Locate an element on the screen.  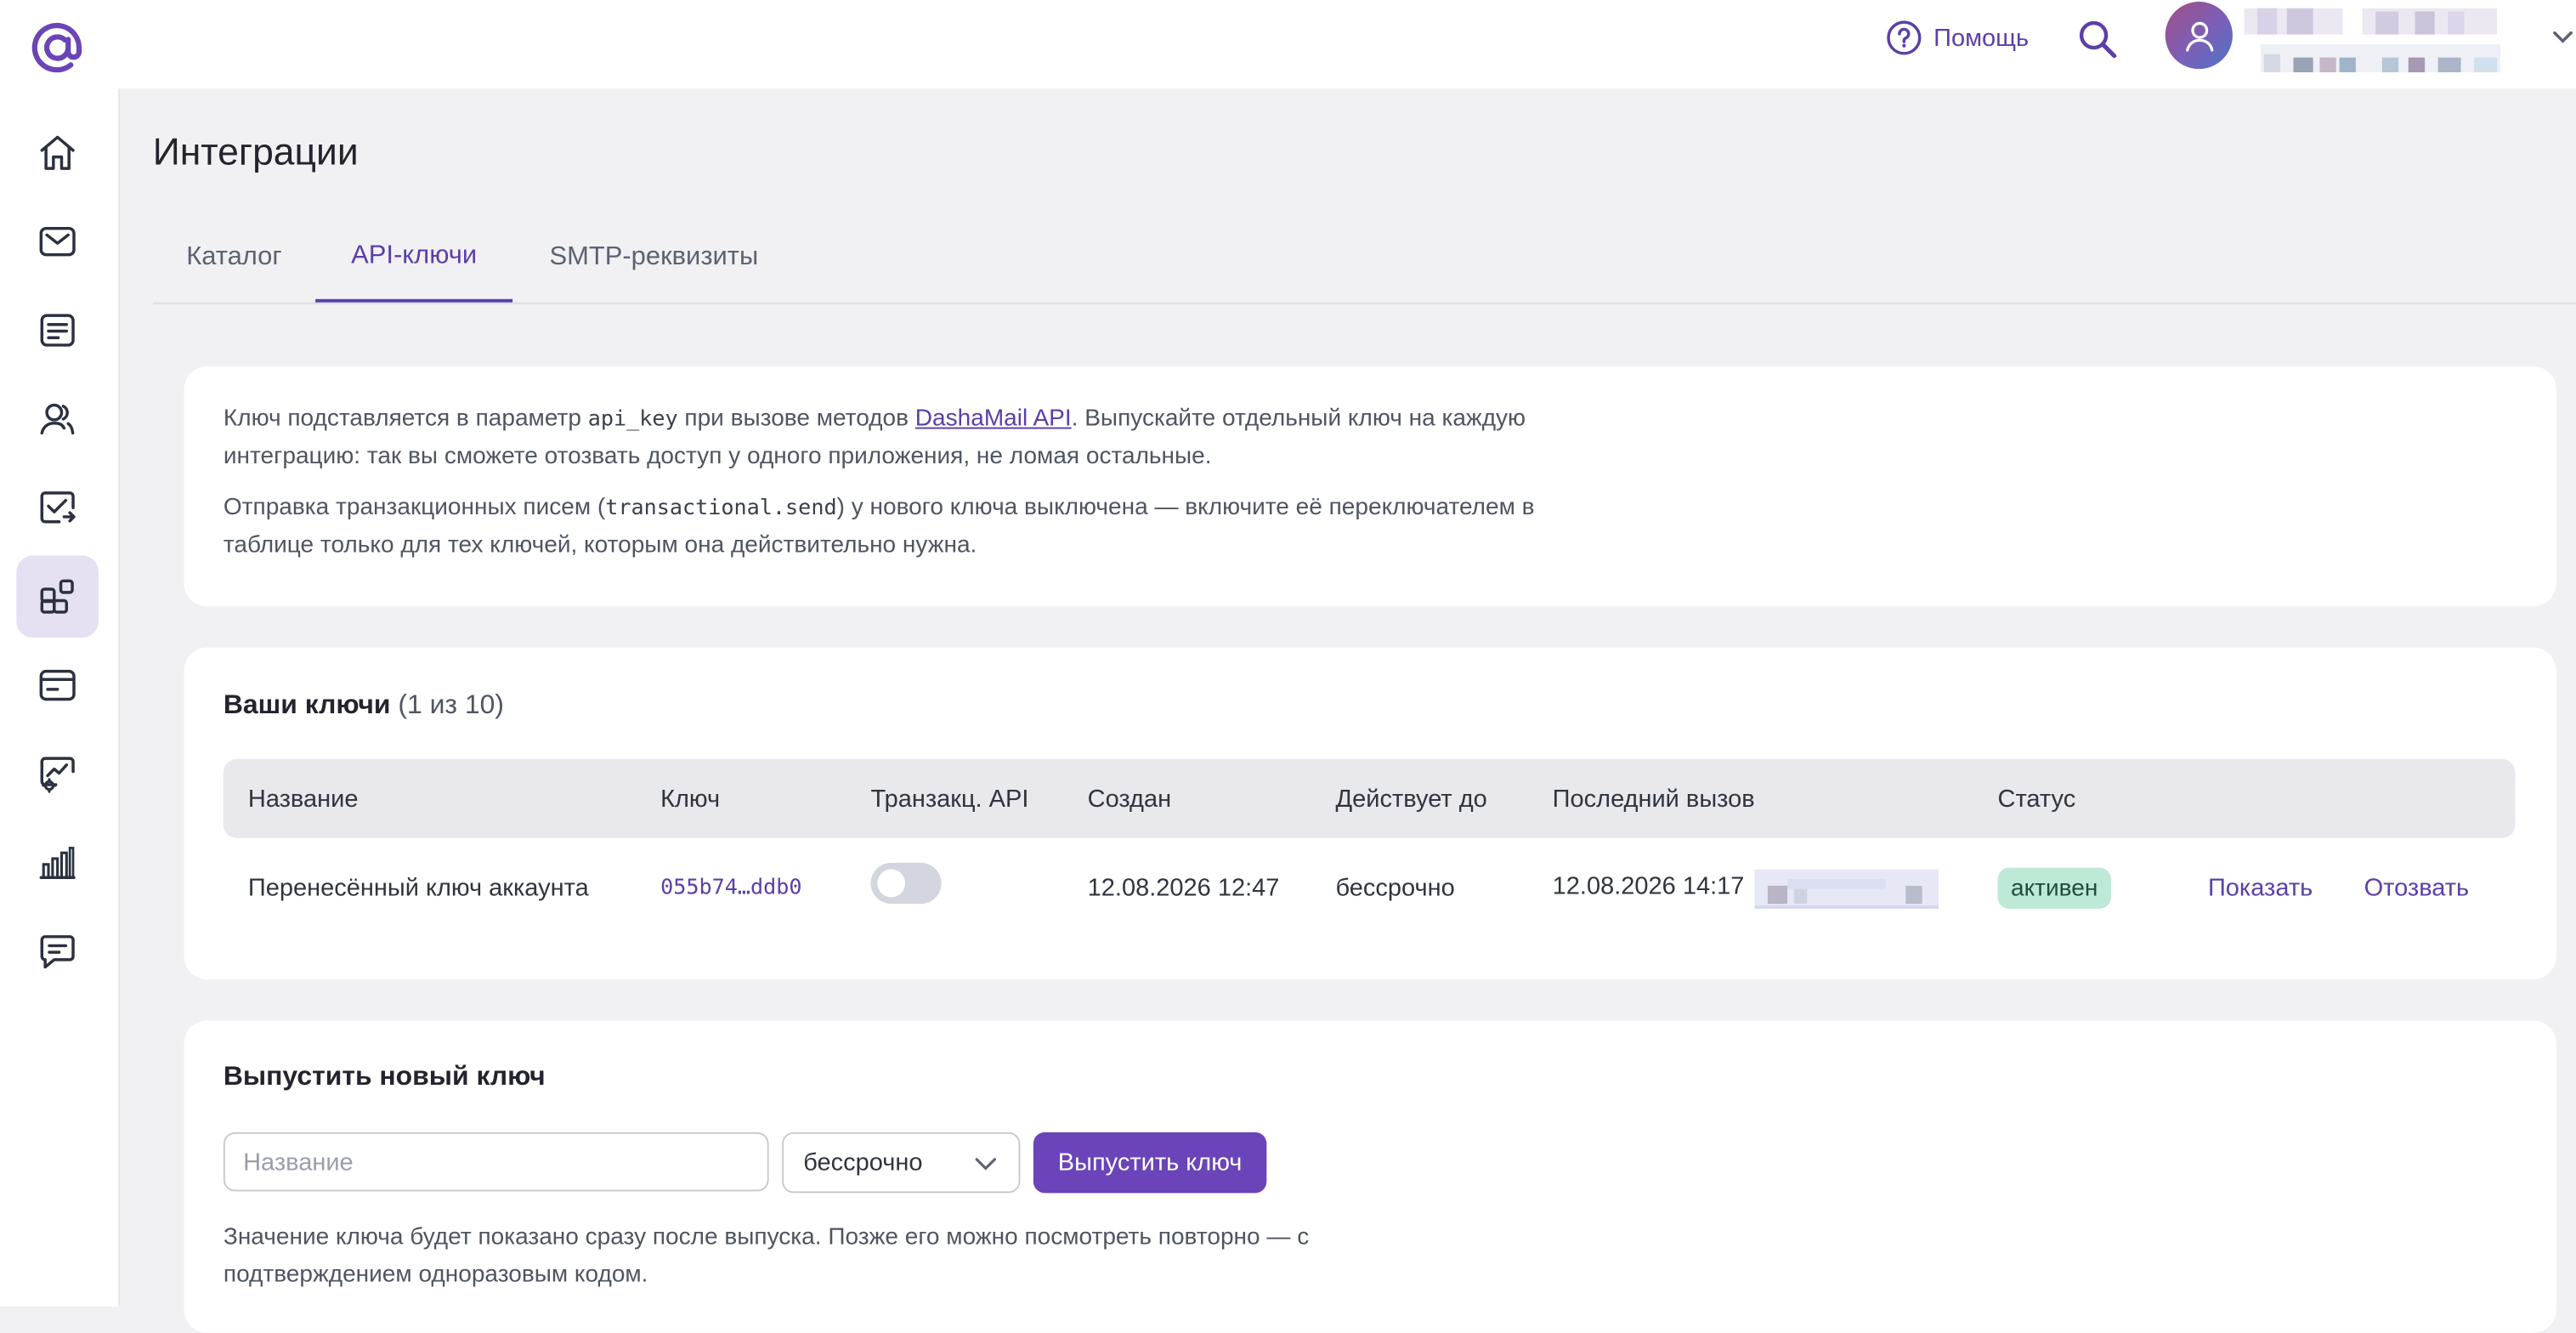
col-last-call: Последний вызов is located at coordinates (1653, 799).